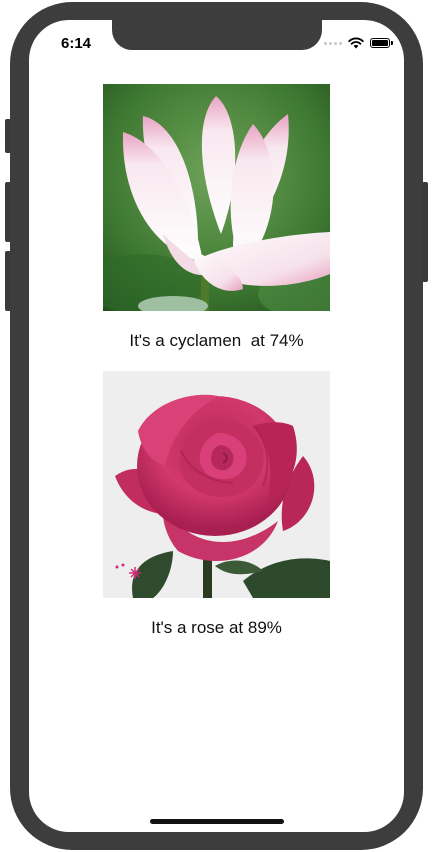 The height and width of the screenshot is (852, 433). What do you see at coordinates (216, 197) in the screenshot?
I see `flower-photo-lotus` at bounding box center [216, 197].